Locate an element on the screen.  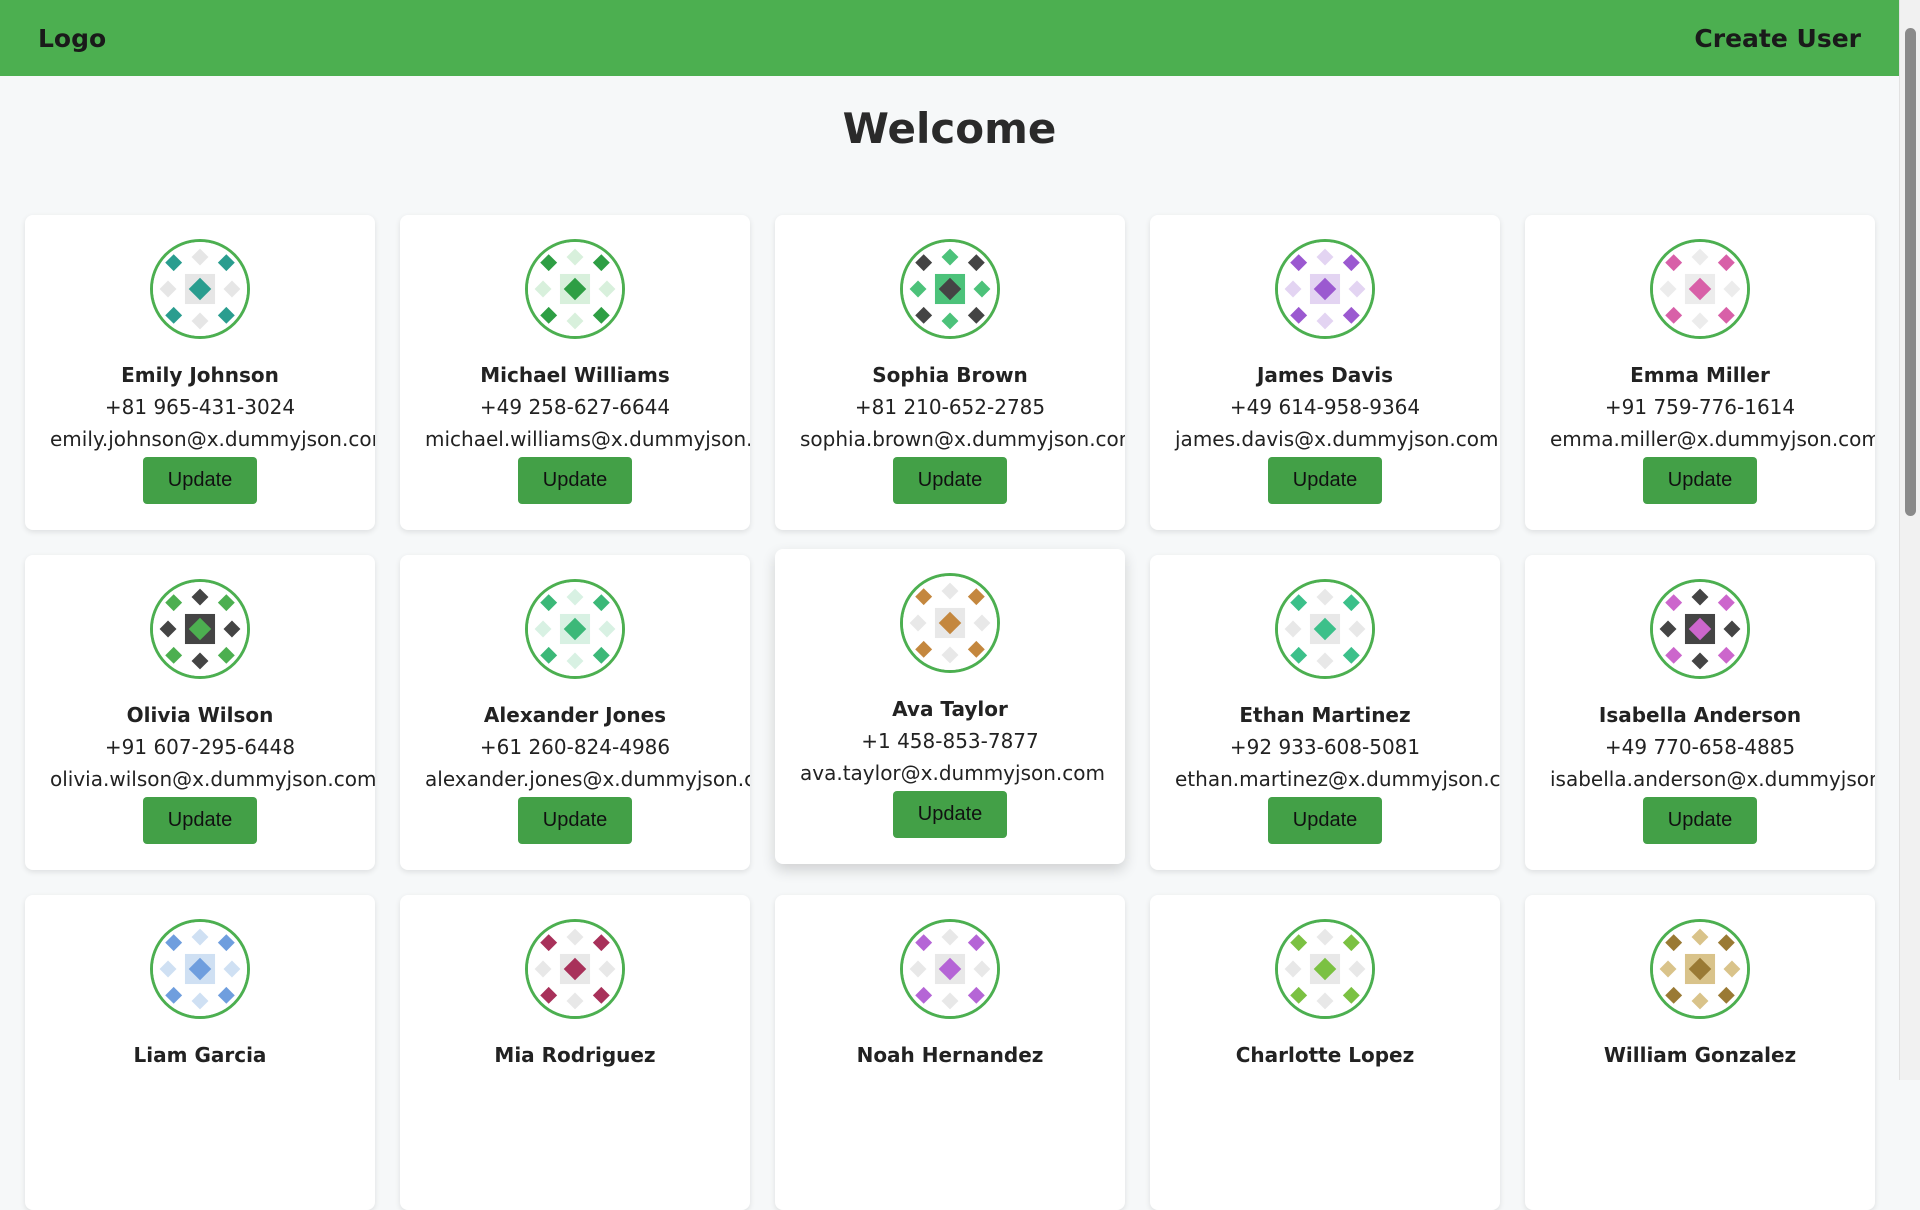
user-name: Ethan Martinez is located at coordinates (1325, 715).